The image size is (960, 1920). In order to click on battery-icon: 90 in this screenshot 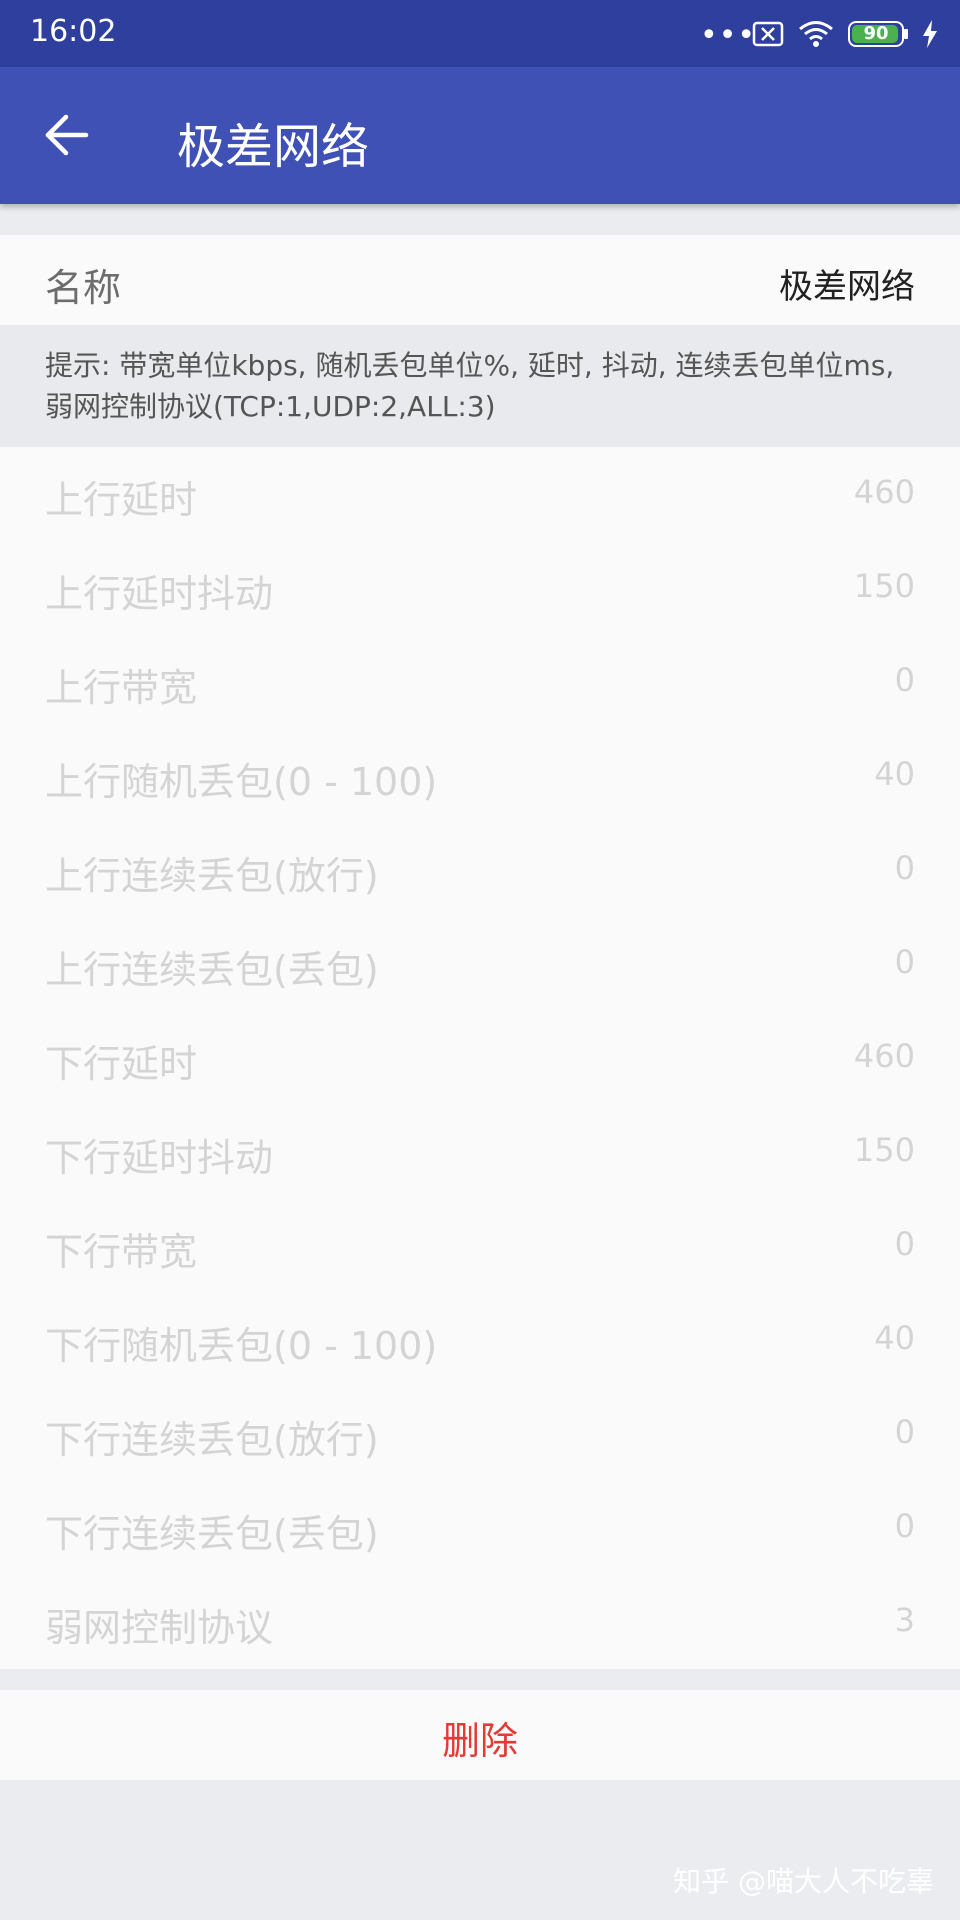, I will do `click(878, 34)`.